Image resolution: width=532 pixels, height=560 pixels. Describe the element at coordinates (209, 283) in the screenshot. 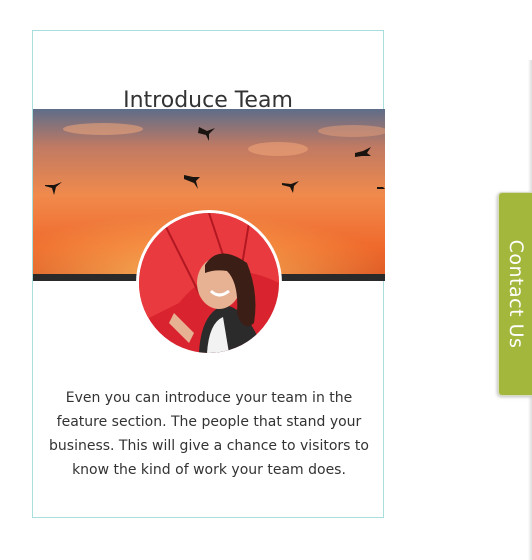

I see `team-member-avatar` at that location.